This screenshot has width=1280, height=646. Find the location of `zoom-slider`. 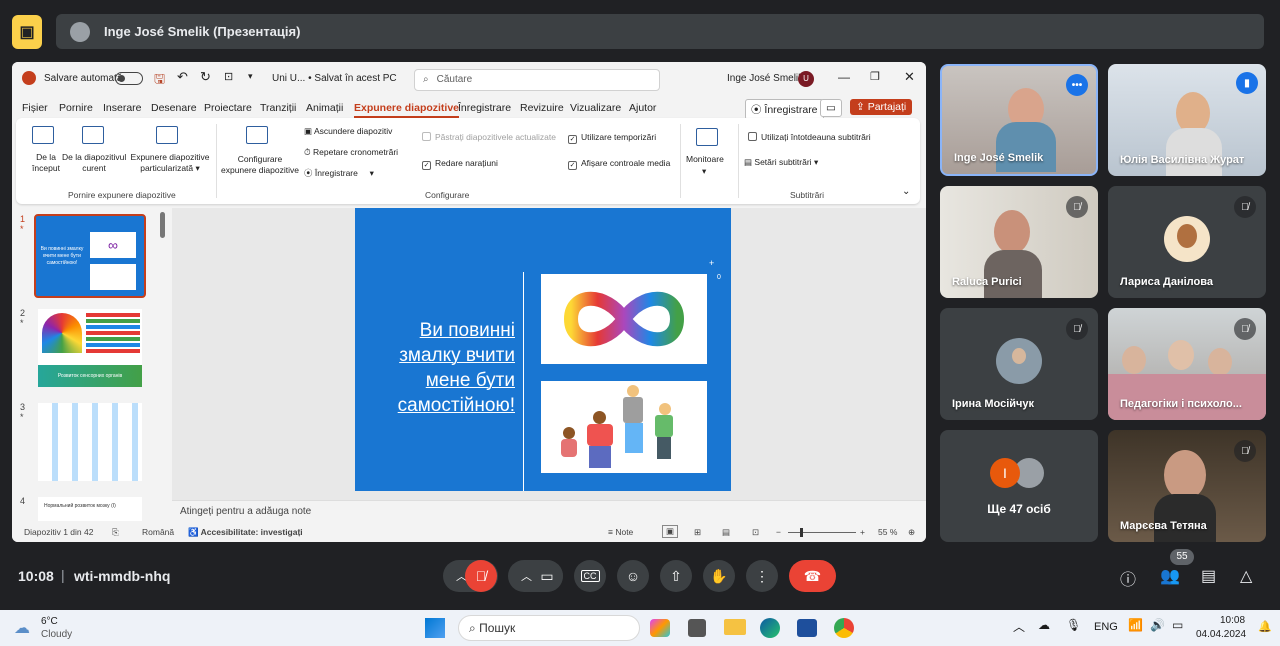

zoom-slider is located at coordinates (822, 532).